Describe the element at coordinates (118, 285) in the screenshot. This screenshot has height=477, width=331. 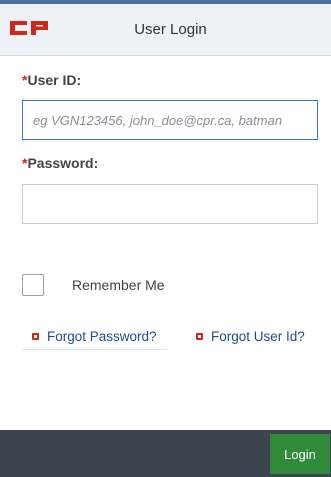
I see `remember-me-label: Remember Me` at that location.